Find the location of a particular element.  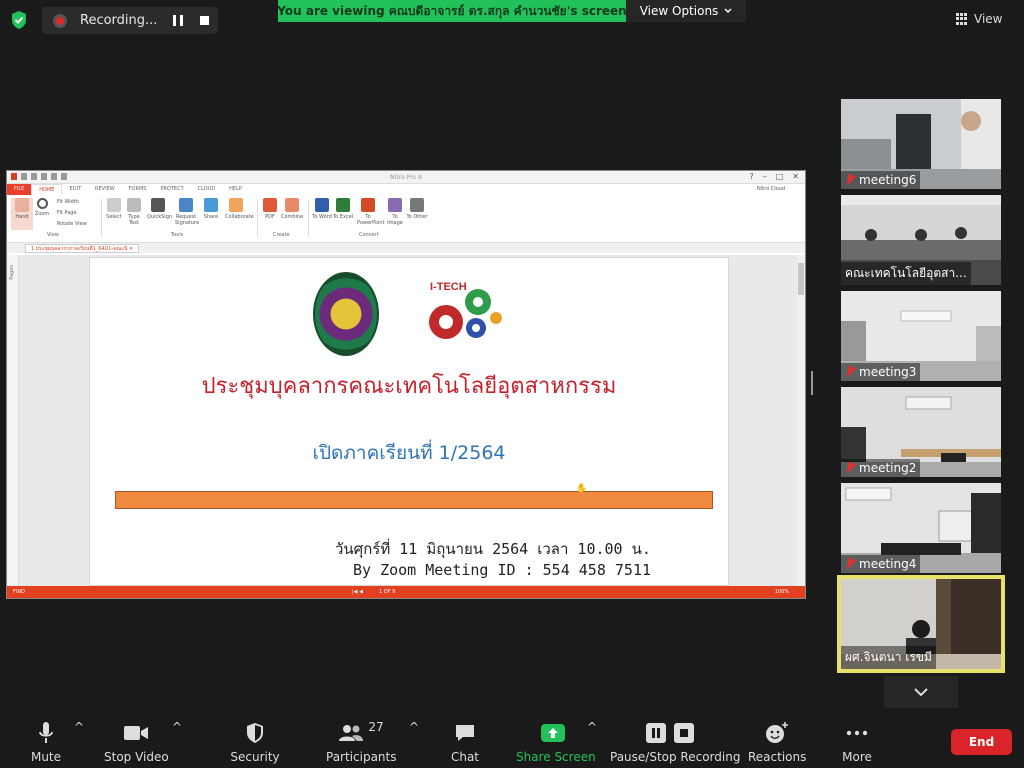

scroll-thumb is located at coordinates (801, 279).